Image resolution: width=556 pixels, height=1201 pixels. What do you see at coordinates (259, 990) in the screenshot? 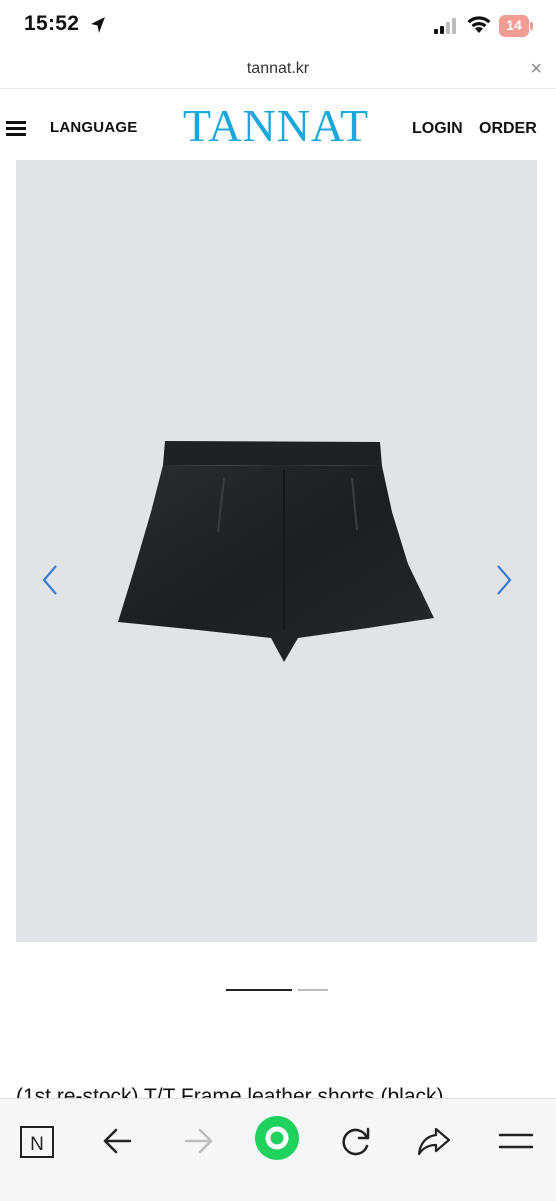
I see `carousel-indicator-active` at bounding box center [259, 990].